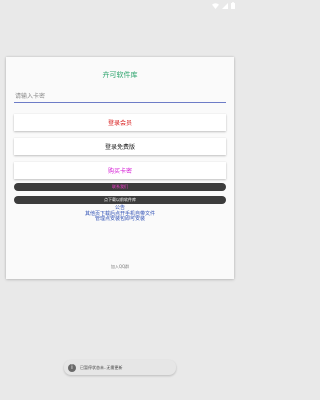  What do you see at coordinates (120, 96) in the screenshot?
I see `card-key-input` at bounding box center [120, 96].